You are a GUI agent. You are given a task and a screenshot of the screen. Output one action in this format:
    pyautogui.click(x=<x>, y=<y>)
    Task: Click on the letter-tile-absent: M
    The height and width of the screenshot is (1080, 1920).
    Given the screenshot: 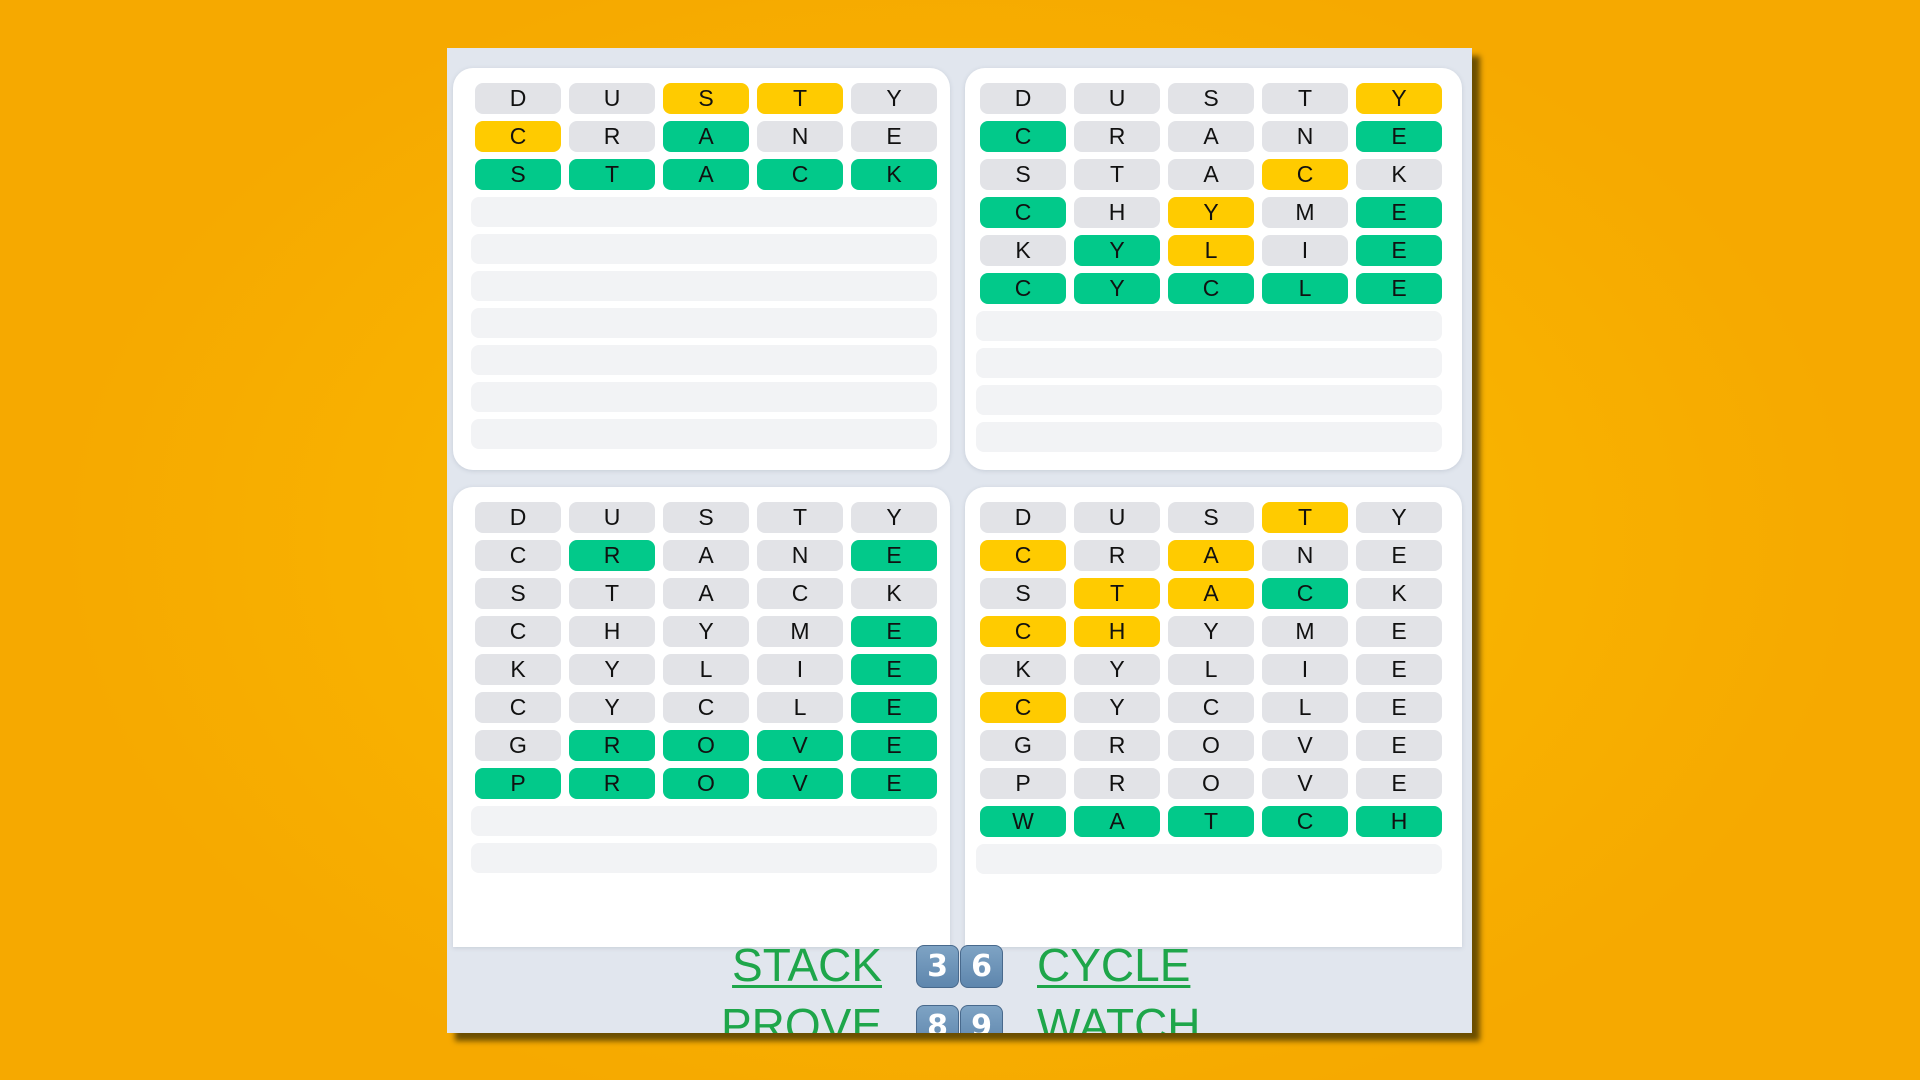 What is the action you would take?
    pyautogui.click(x=1305, y=631)
    